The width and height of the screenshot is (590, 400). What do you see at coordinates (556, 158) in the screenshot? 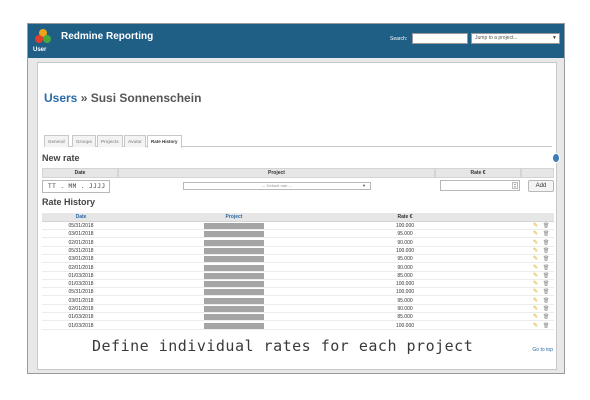
I see `sidebar-toggle` at bounding box center [556, 158].